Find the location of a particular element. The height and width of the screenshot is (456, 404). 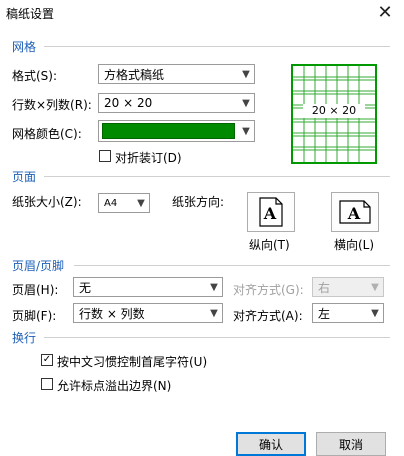

grid-color-label: 网格颜色(C): is located at coordinates (47, 134).